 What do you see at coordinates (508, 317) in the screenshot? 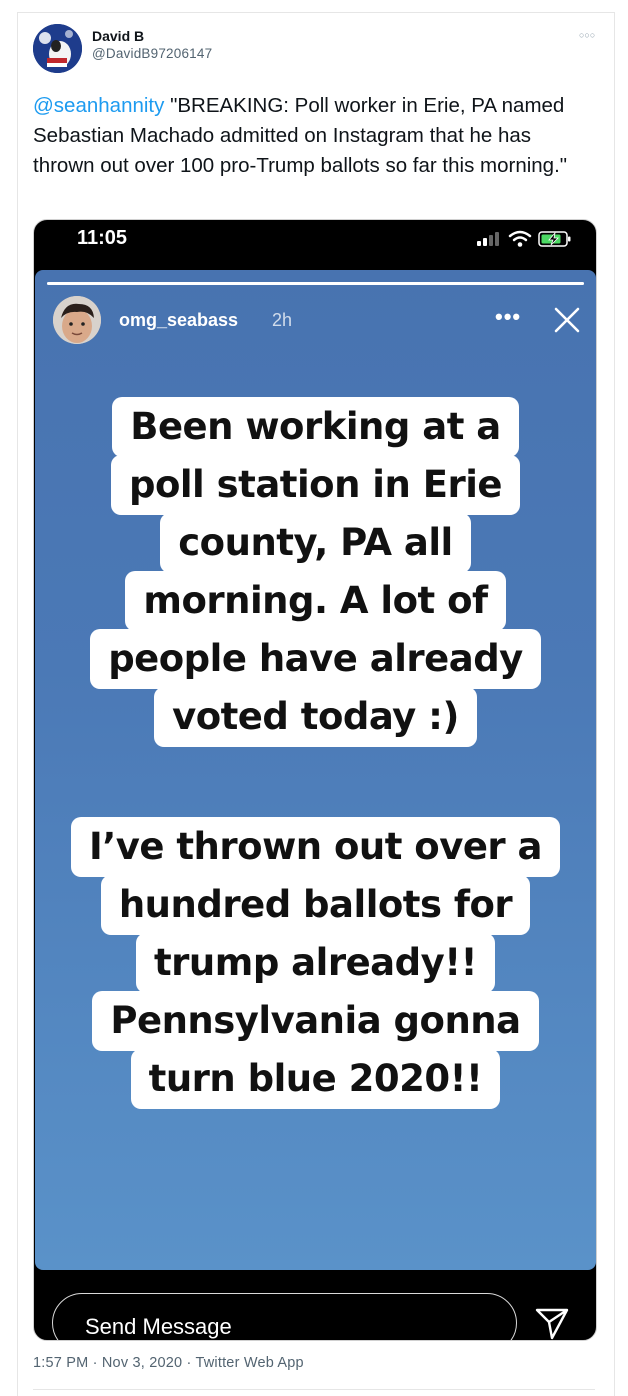
I see `story-options-icon: •••` at bounding box center [508, 317].